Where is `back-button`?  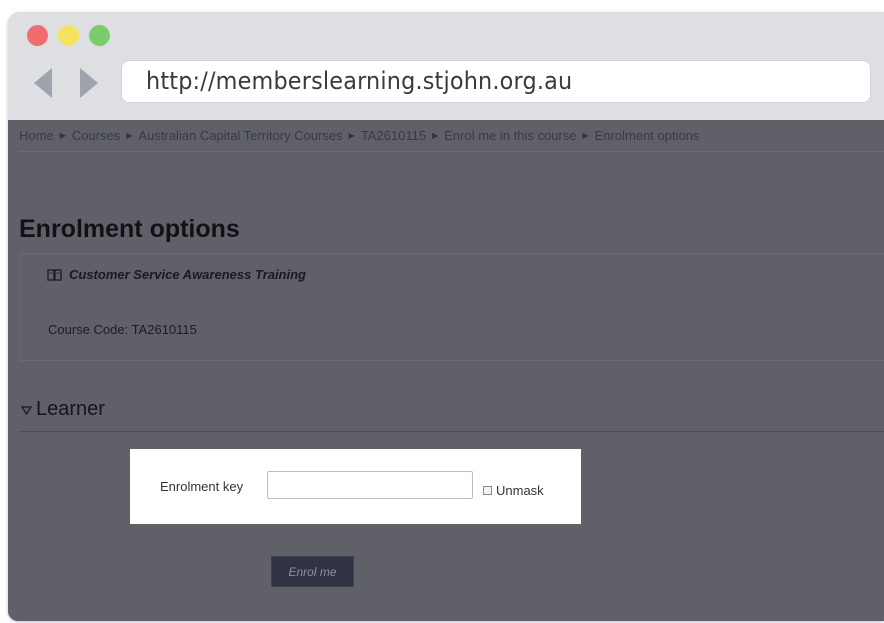 back-button is located at coordinates (44, 83).